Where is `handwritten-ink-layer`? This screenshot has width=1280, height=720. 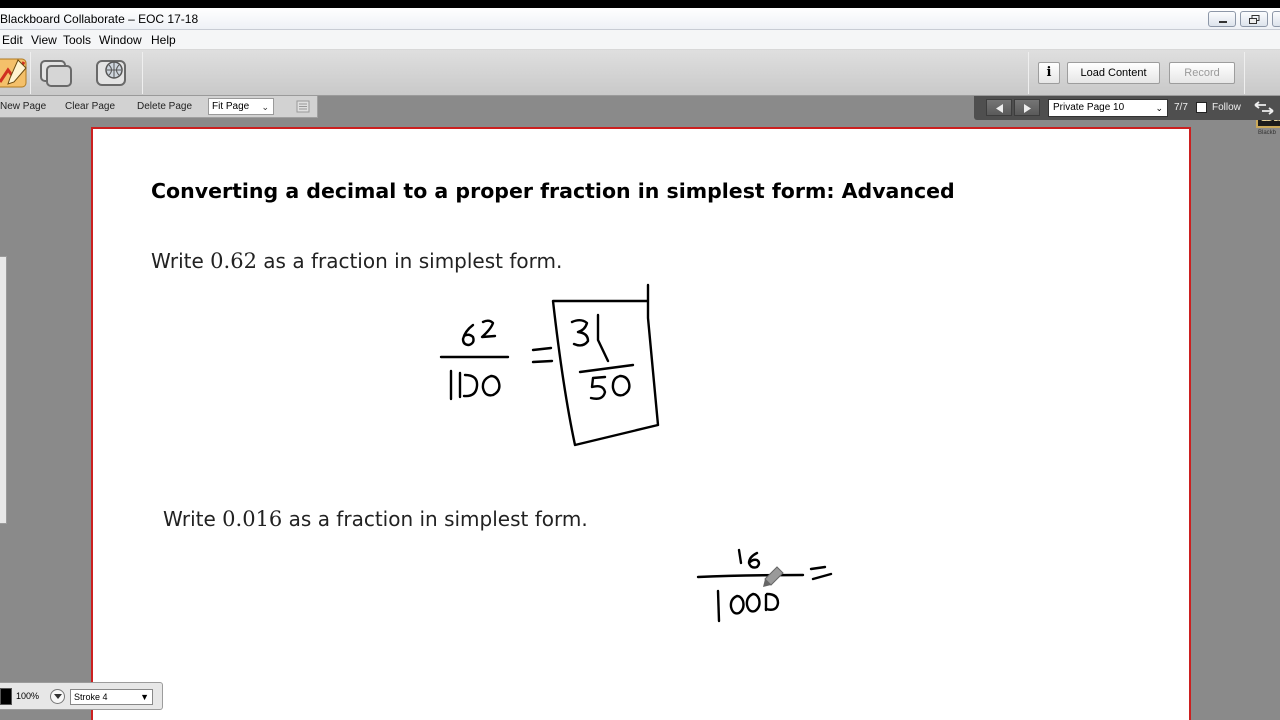 handwritten-ink-layer is located at coordinates (636, 453).